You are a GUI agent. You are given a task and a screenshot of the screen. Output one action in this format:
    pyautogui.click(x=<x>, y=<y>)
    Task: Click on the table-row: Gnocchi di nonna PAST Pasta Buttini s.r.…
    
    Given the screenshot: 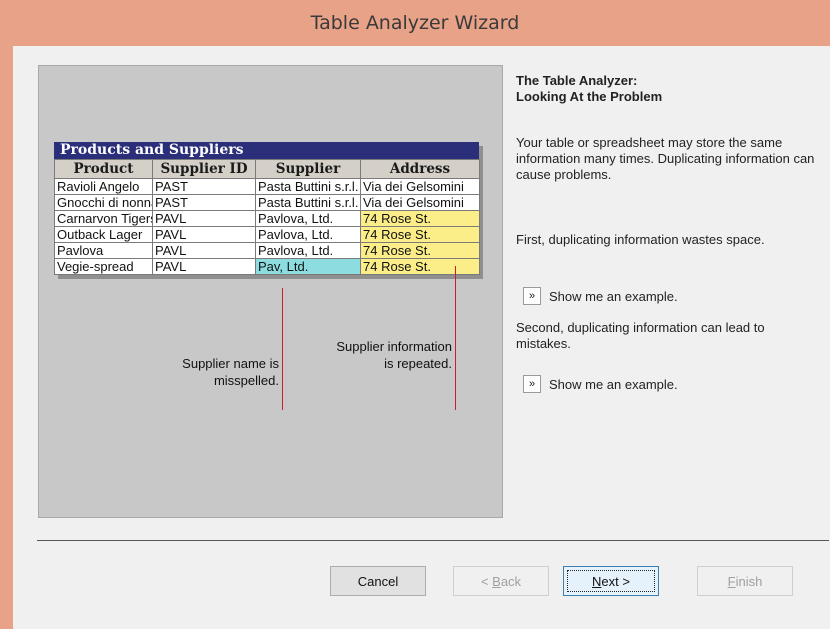 What is the action you would take?
    pyautogui.click(x=267, y=202)
    